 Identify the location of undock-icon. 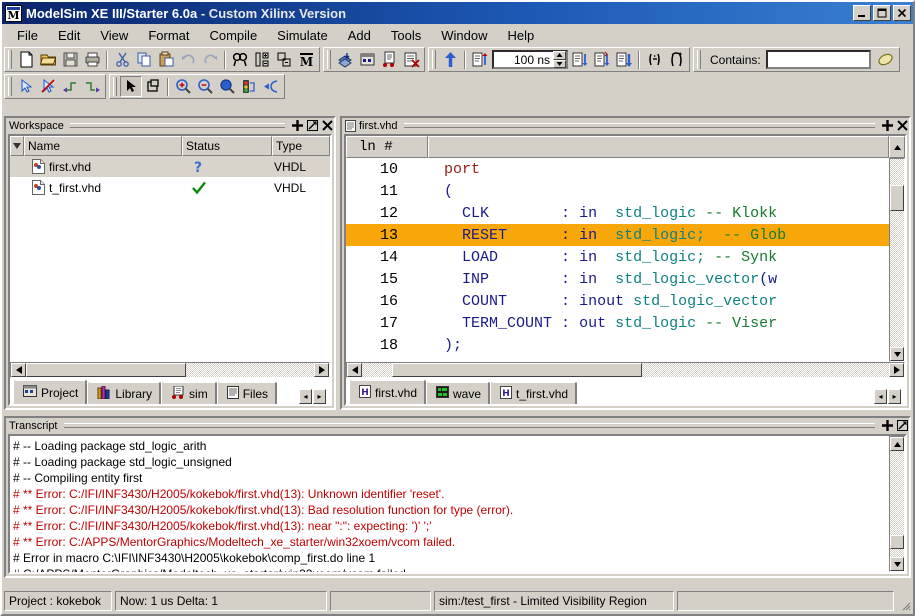
(902, 426).